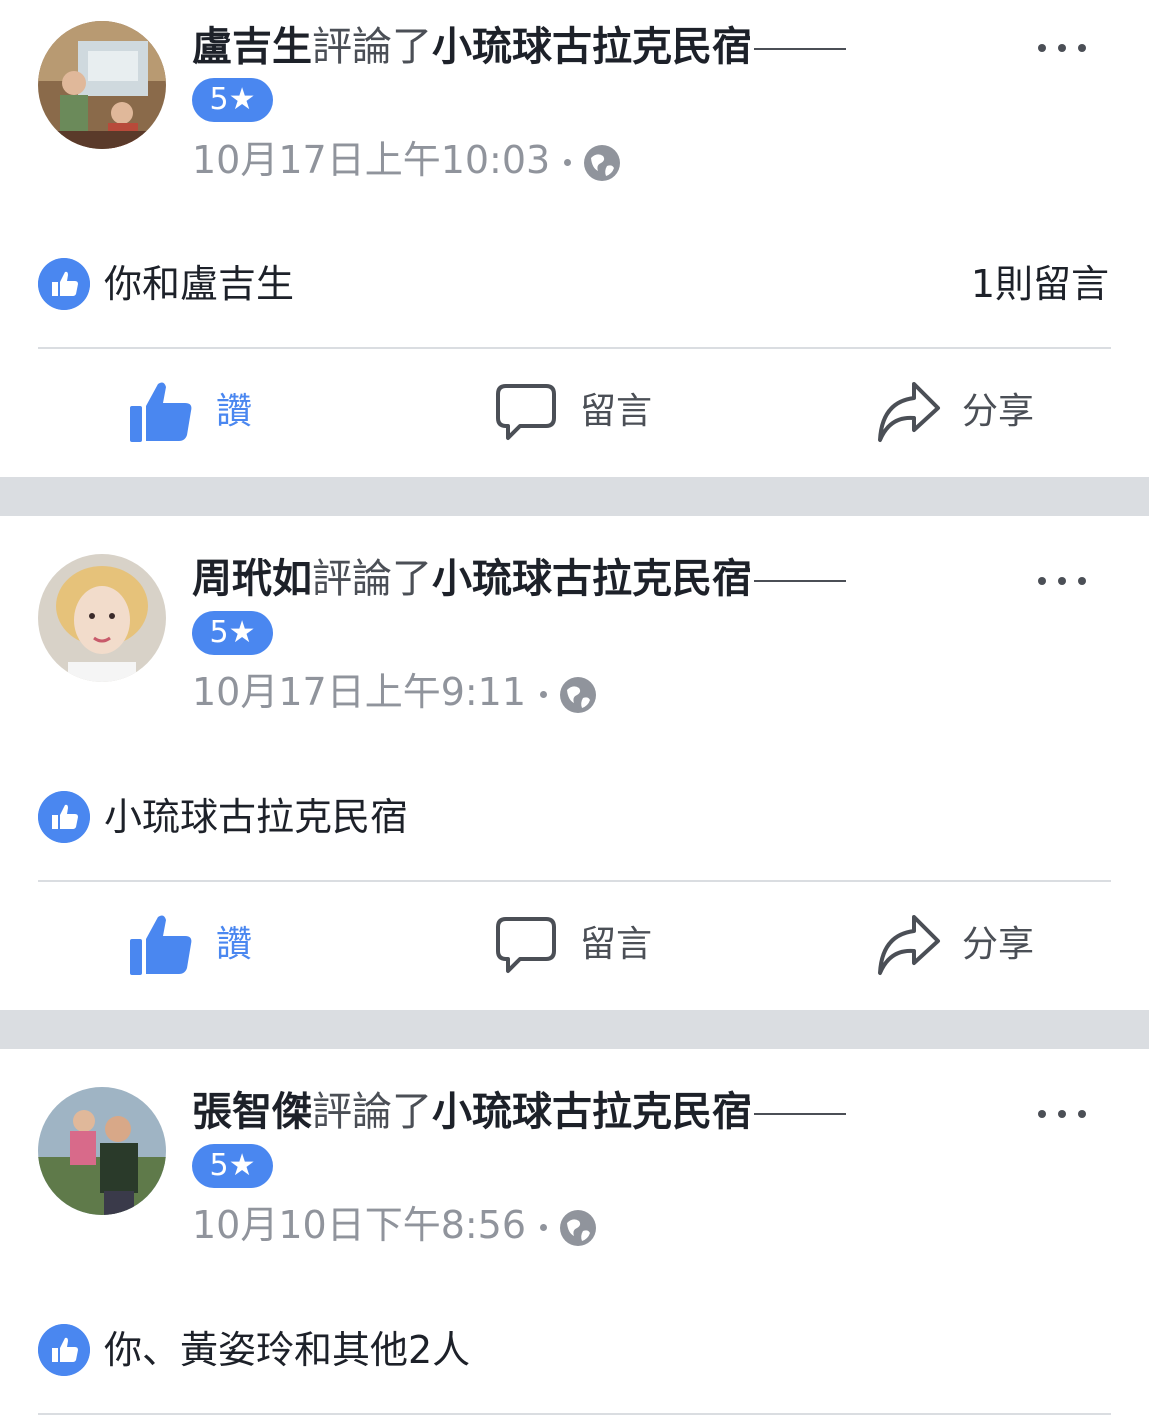 This screenshot has height=1424, width=1149. I want to click on timestamp: 10月17日上午9:11, so click(359, 692).